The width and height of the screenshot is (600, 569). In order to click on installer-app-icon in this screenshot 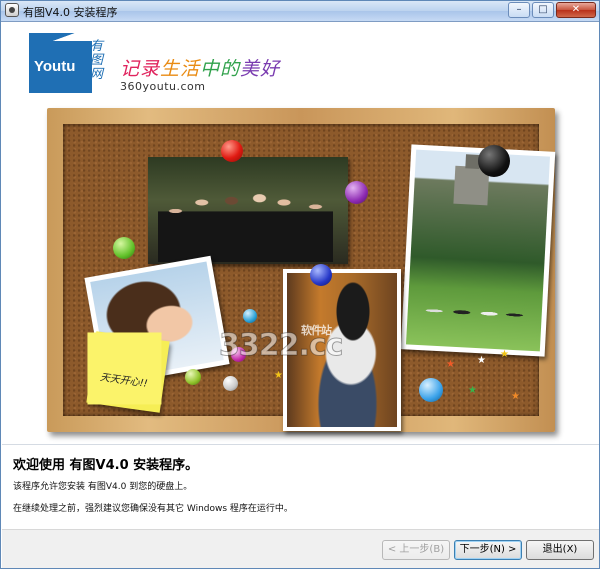, I will do `click(12, 10)`.